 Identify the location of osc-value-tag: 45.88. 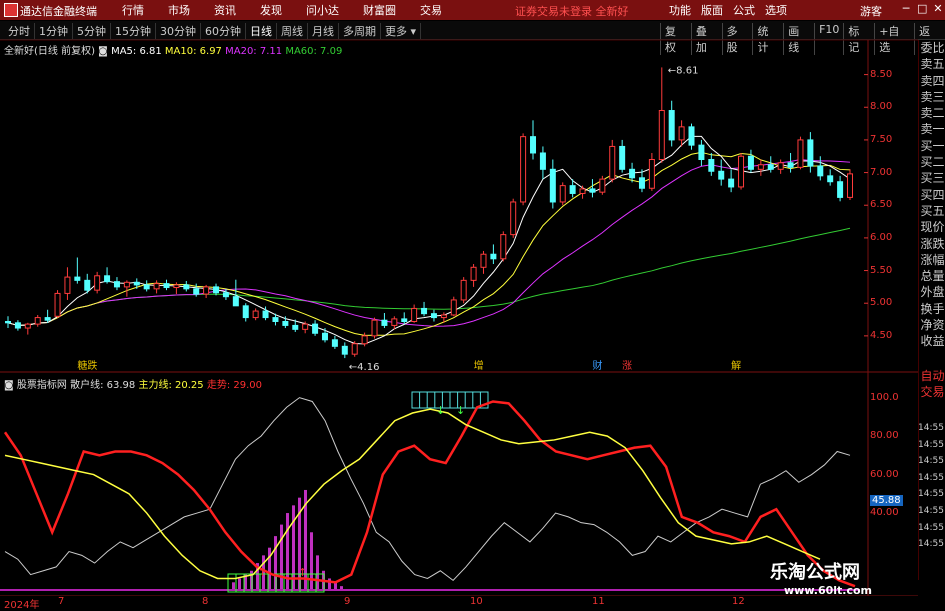
(886, 500).